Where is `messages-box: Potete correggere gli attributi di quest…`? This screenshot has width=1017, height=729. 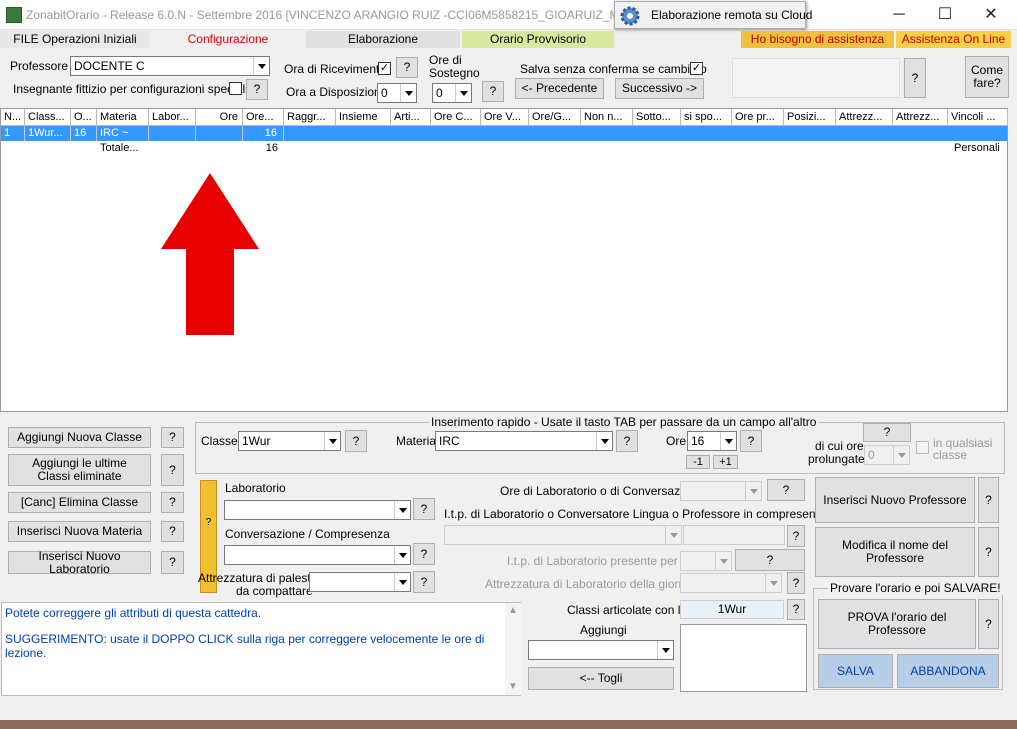 messages-box: Potete correggere gli attributi di quest… is located at coordinates (261, 649).